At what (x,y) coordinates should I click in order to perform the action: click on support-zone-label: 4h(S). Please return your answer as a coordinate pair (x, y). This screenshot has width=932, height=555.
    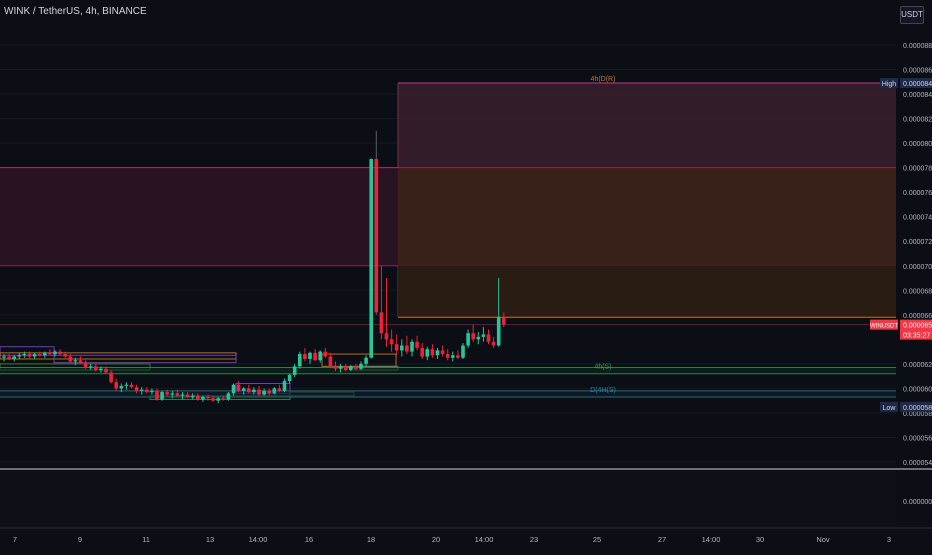
    Looking at the image, I should click on (602, 367).